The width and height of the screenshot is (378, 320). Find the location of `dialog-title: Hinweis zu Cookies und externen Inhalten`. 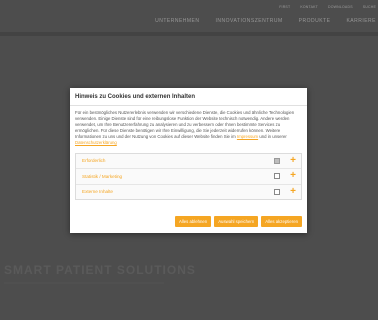

dialog-title: Hinweis zu Cookies und externen Inhalten is located at coordinates (135, 96).